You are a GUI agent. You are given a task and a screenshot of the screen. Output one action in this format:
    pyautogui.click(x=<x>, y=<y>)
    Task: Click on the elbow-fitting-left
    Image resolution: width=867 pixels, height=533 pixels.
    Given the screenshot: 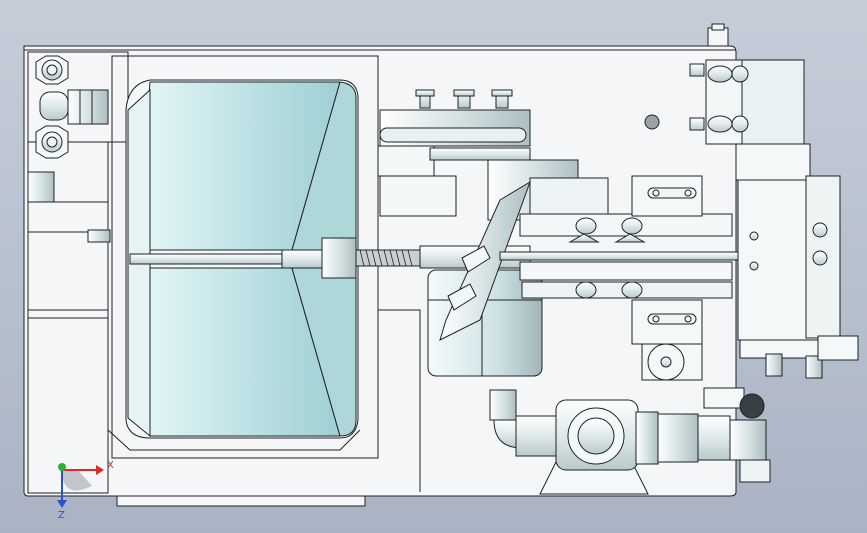 What is the action you would take?
    pyautogui.click(x=74, y=107)
    